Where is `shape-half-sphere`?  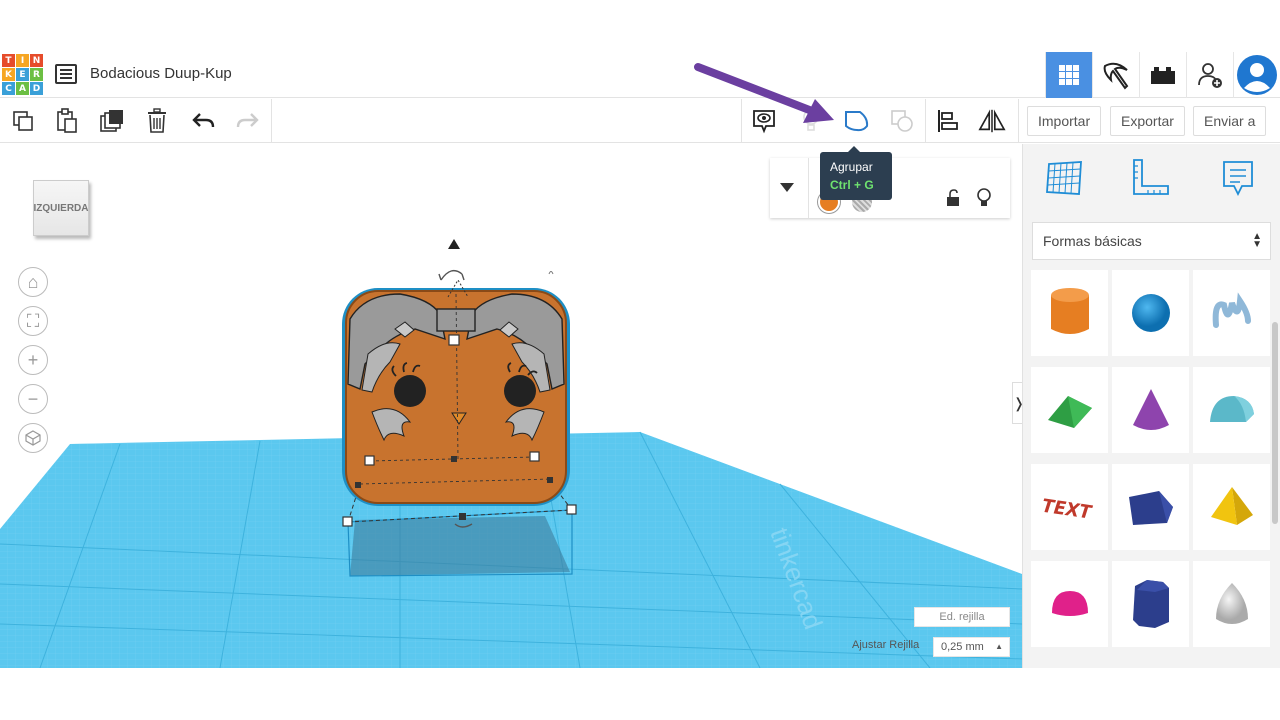 shape-half-sphere is located at coordinates (1069, 604).